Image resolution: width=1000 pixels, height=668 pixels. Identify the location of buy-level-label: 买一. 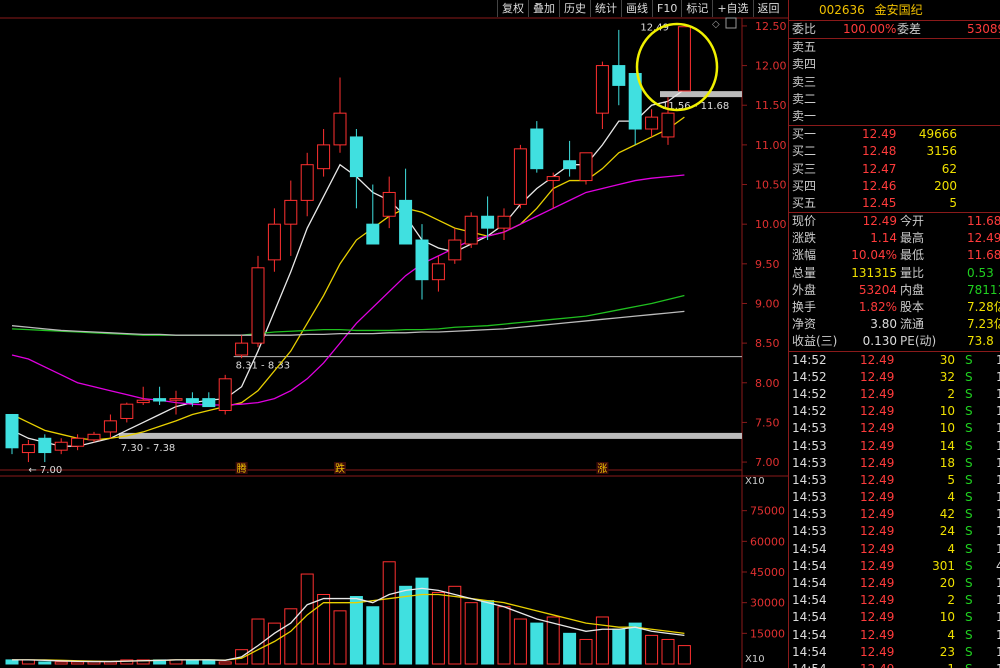
(804, 134).